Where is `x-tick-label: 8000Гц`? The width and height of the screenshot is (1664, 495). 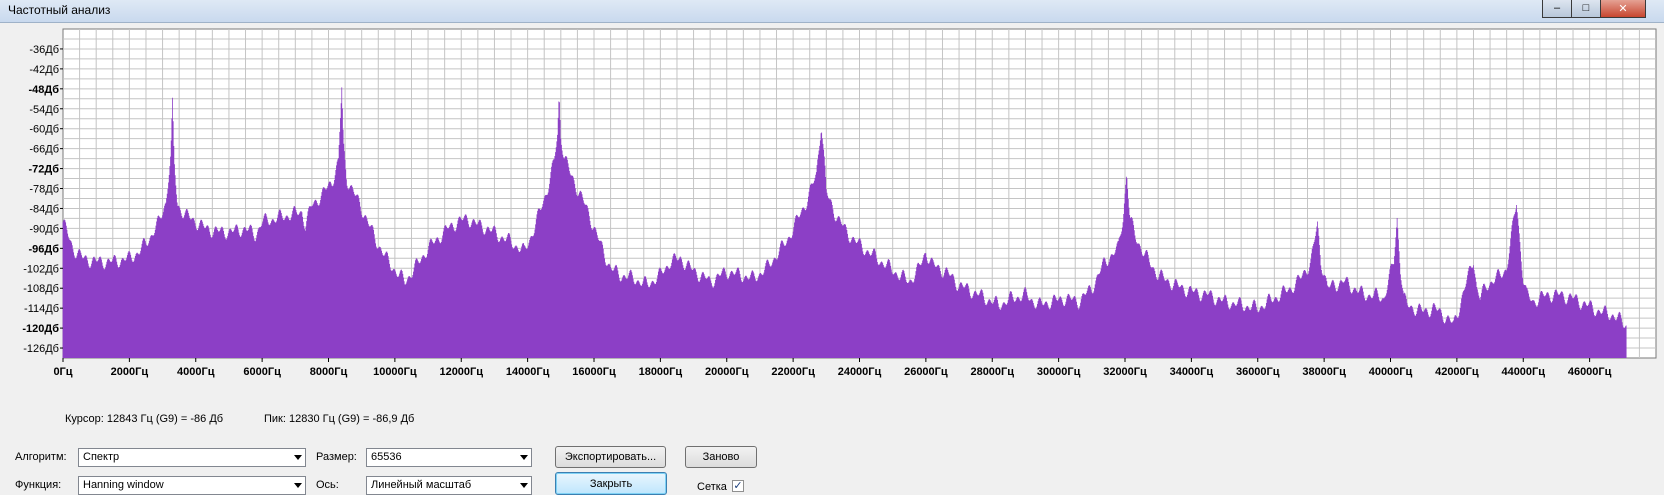
x-tick-label: 8000Гц is located at coordinates (329, 372).